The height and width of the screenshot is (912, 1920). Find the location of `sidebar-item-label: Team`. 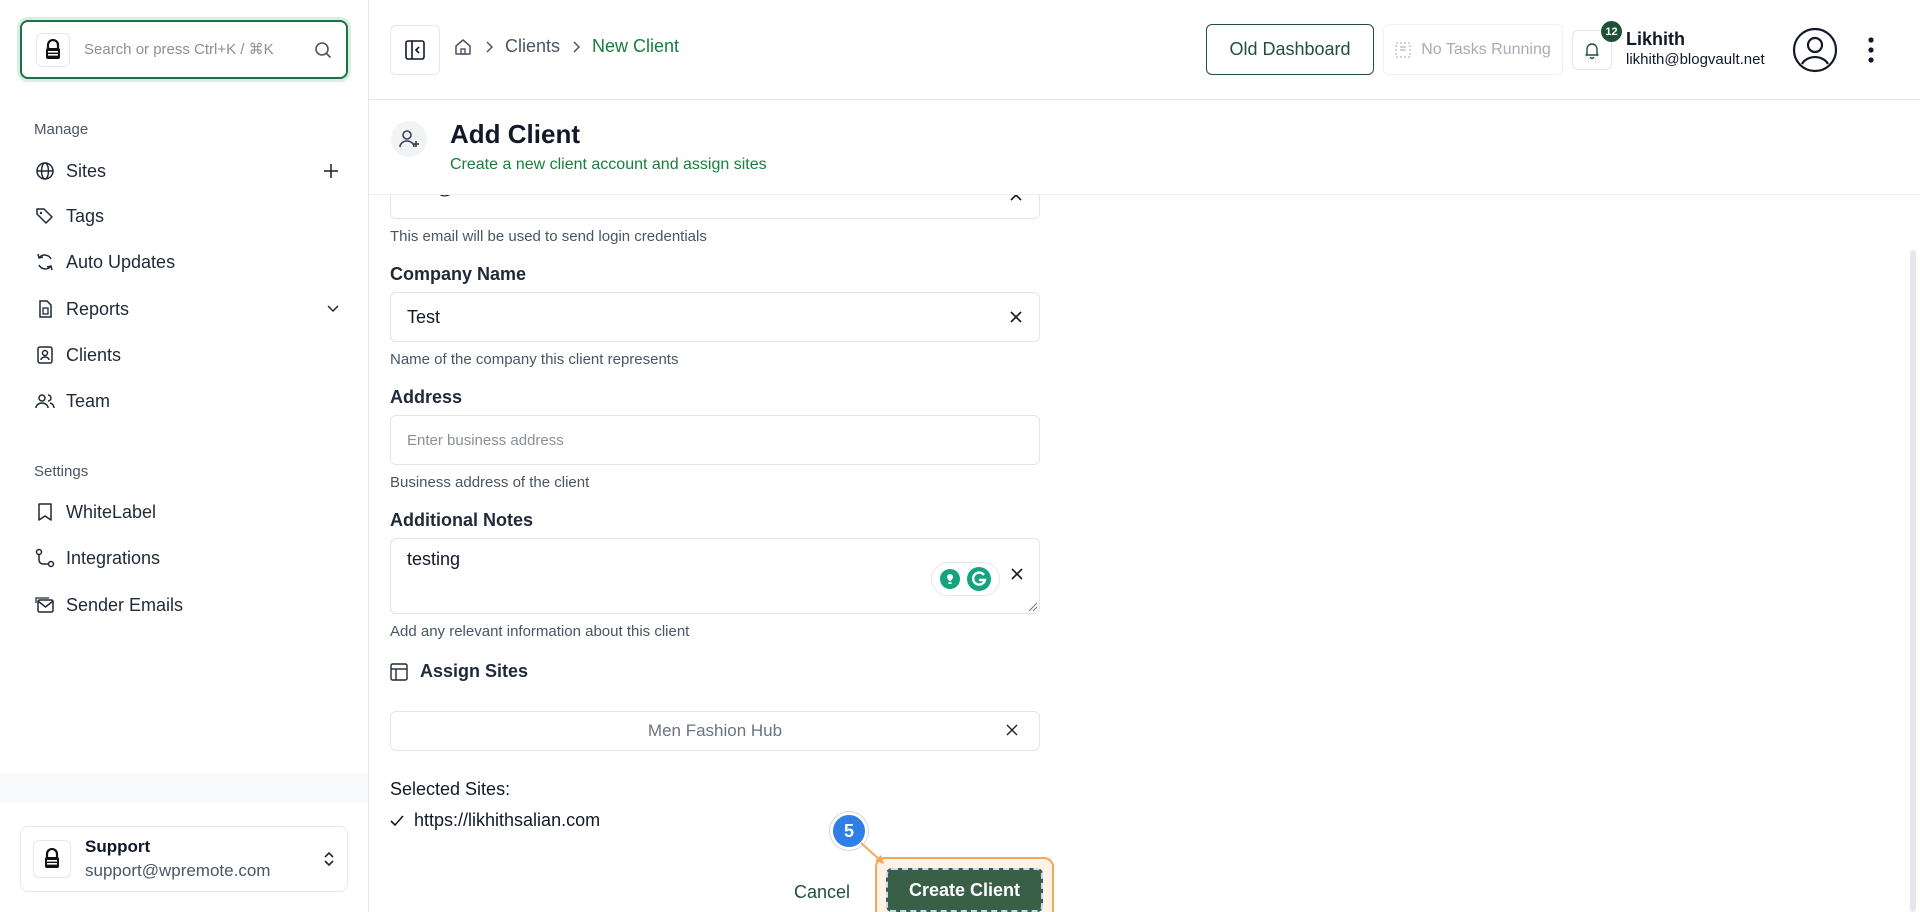

sidebar-item-label: Team is located at coordinates (88, 400).